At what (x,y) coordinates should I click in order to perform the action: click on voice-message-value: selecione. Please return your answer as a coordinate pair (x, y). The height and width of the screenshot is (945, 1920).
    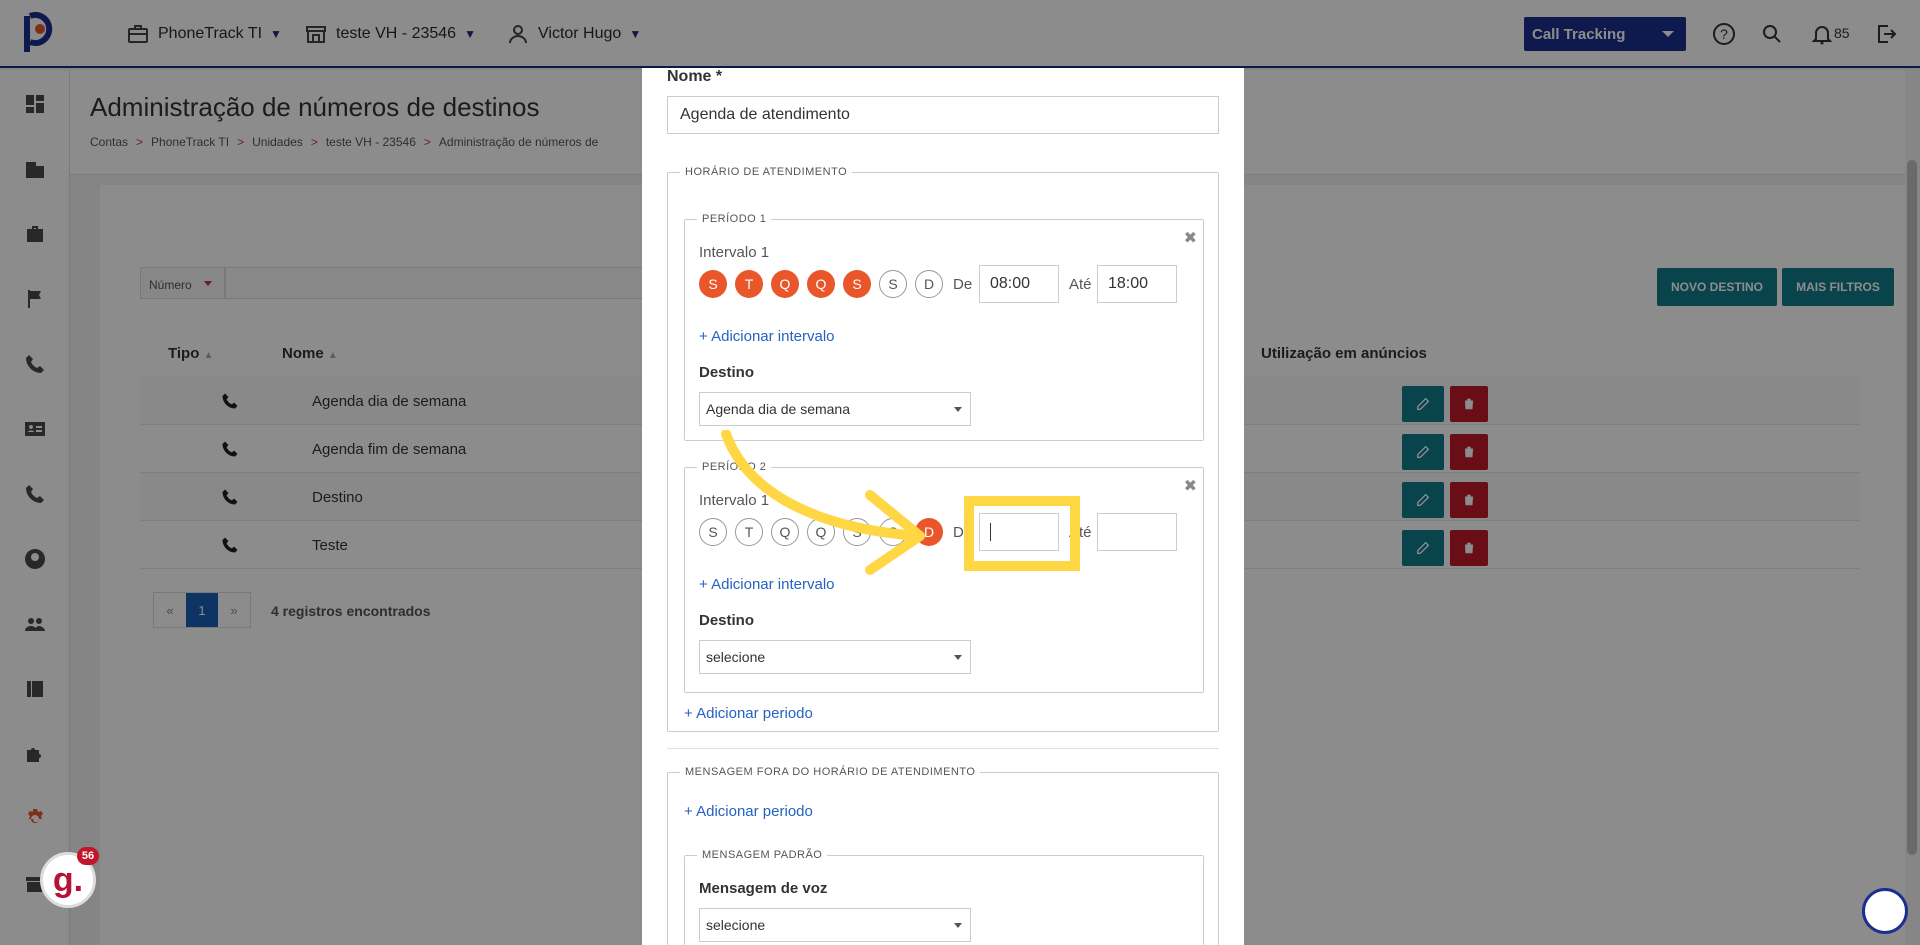
    Looking at the image, I should click on (736, 925).